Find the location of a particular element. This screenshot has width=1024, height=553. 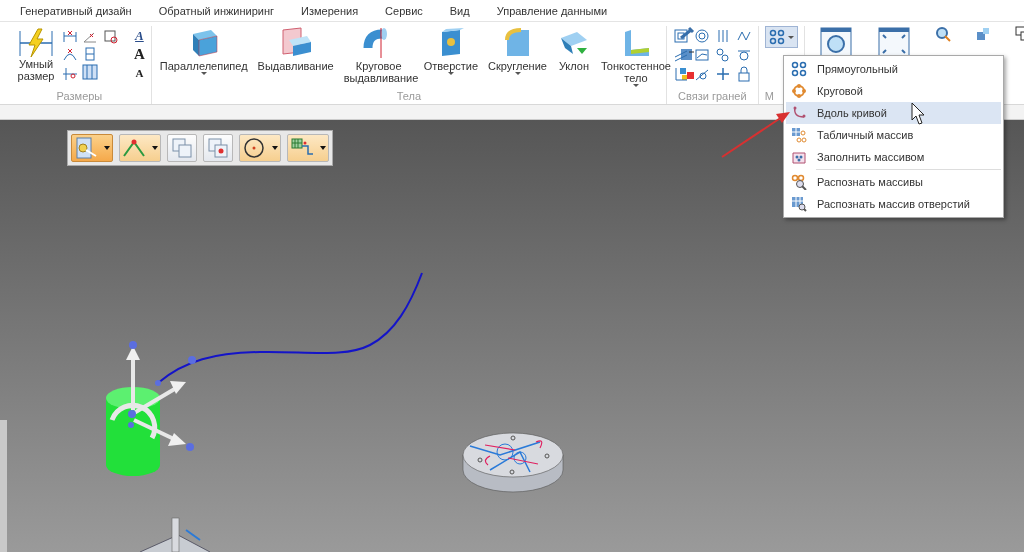

lock-icon is located at coordinates (743, 74).